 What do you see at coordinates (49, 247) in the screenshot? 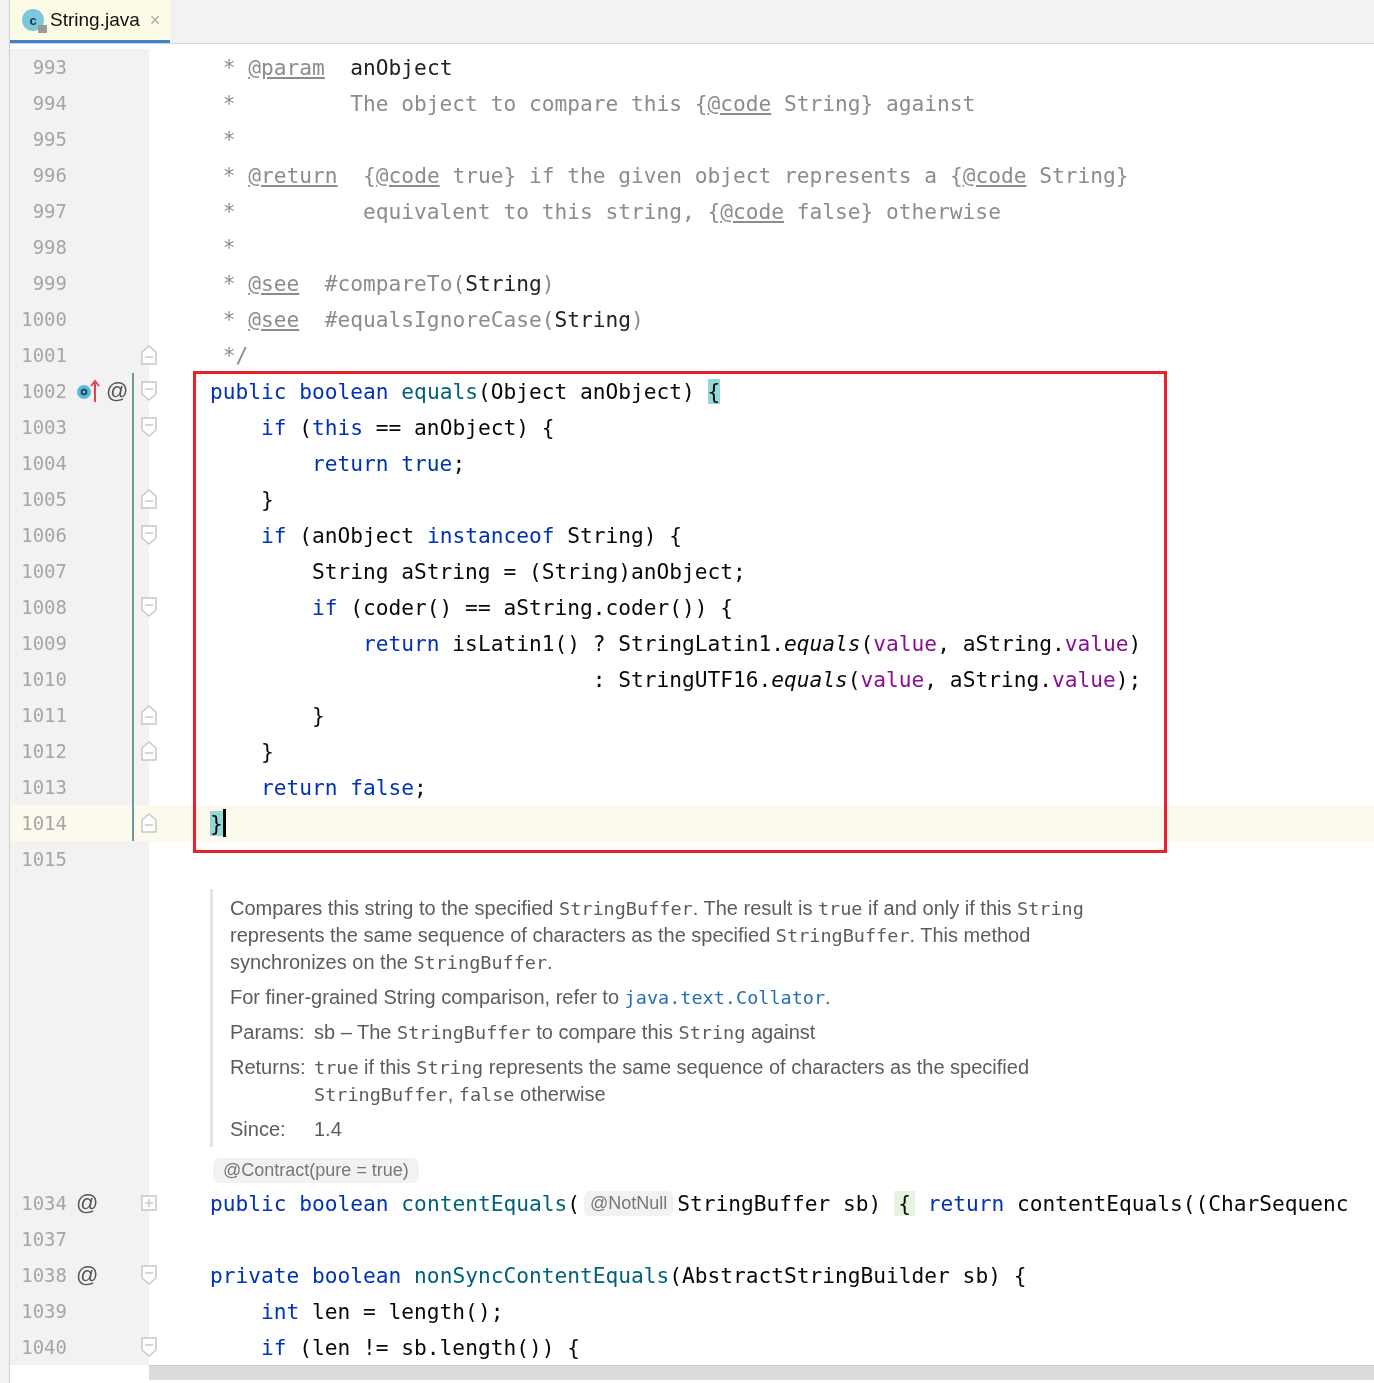
I see `line-number: 998` at bounding box center [49, 247].